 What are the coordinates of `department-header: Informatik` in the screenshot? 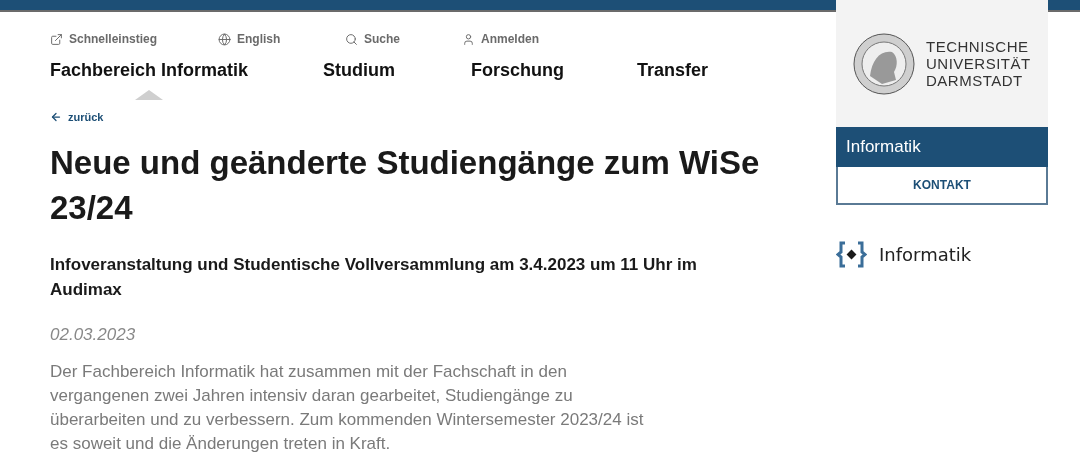 It's located at (942, 147).